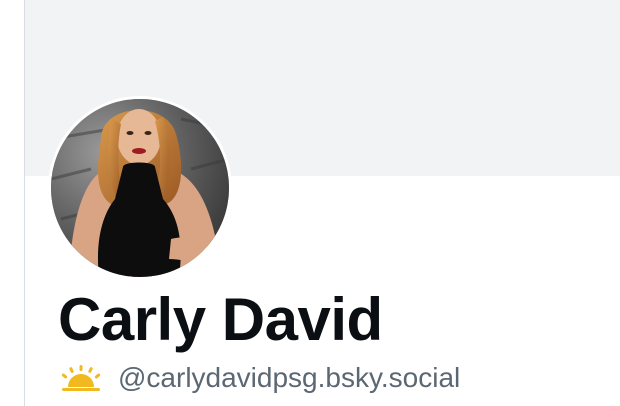  I want to click on handle-row: @carlydavidpsg.bsky.social, so click(260, 378).